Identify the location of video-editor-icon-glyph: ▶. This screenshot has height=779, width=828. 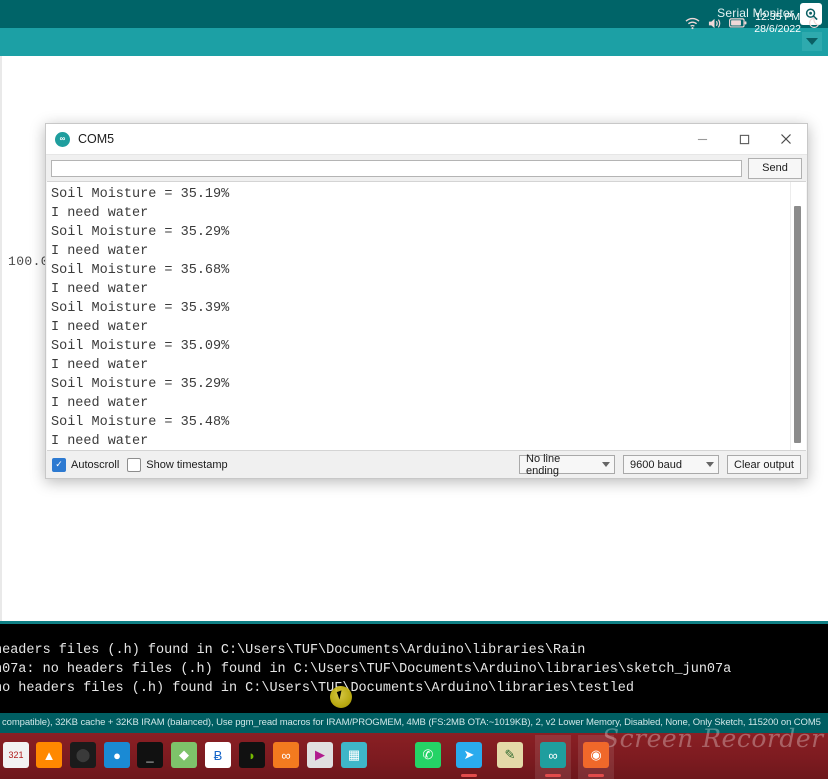
(320, 754).